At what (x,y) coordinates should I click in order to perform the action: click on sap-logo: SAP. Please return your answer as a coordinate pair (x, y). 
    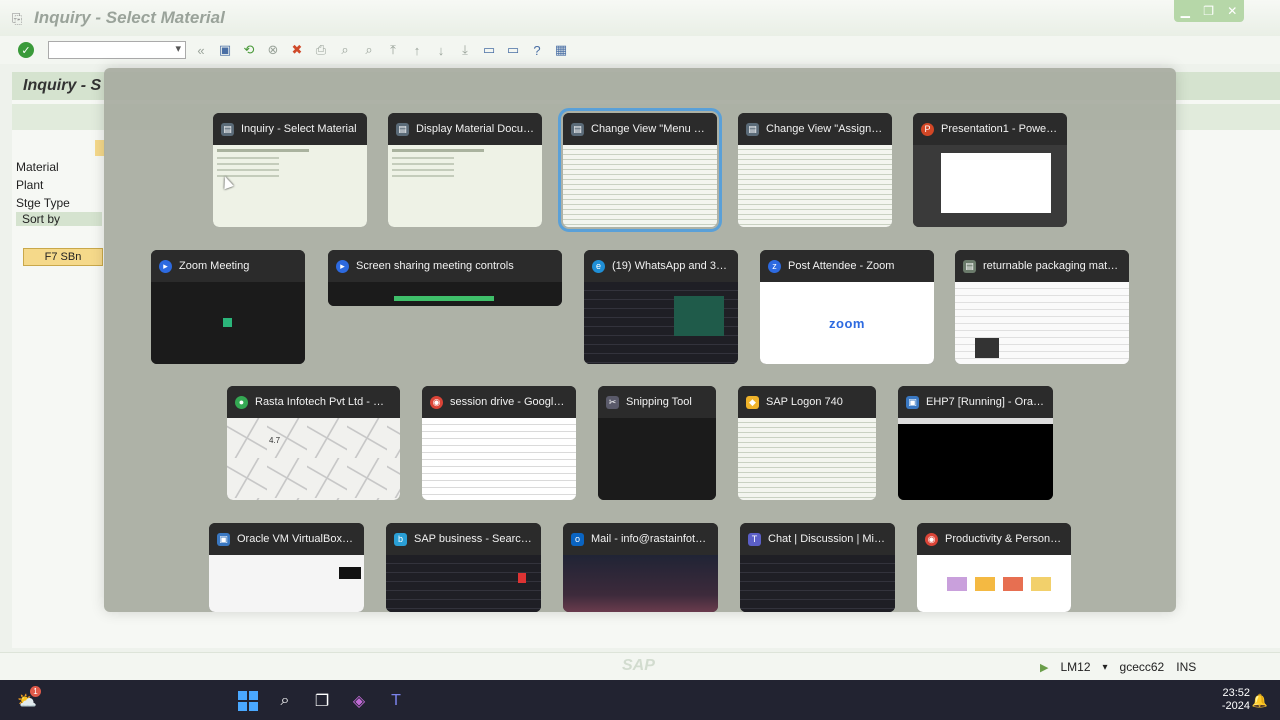
    Looking at the image, I should click on (638, 665).